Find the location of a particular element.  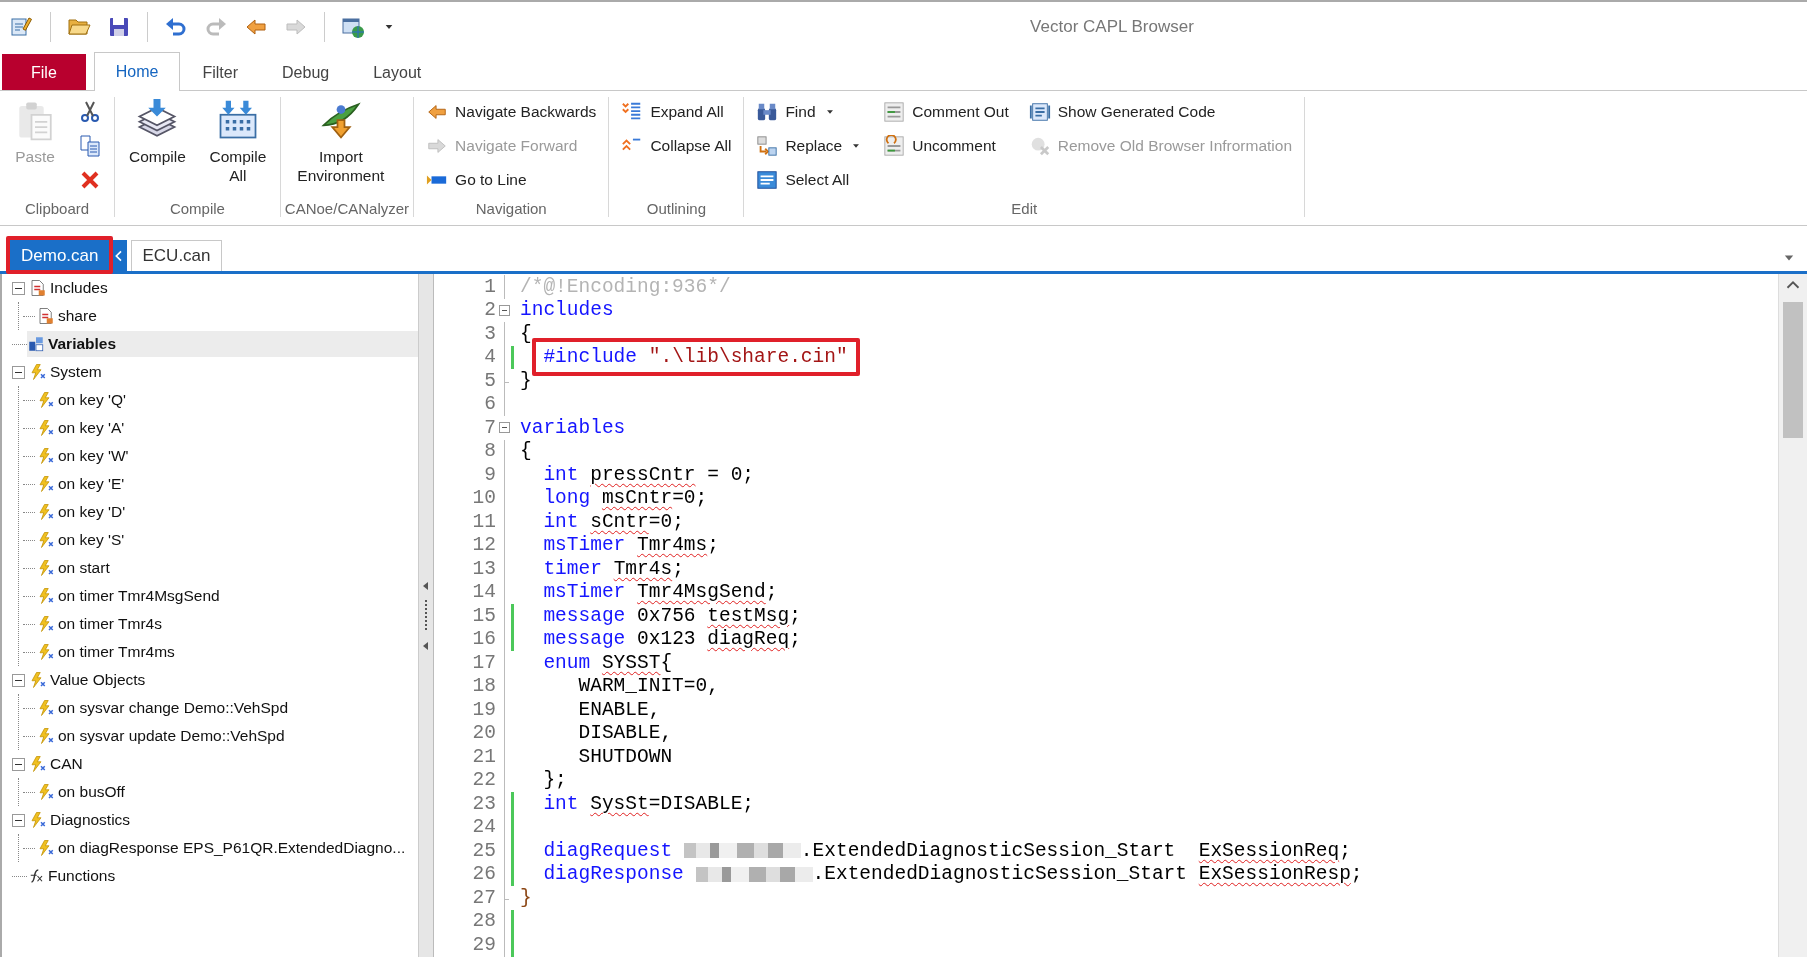

tree-item: Variables is located at coordinates (222, 344).